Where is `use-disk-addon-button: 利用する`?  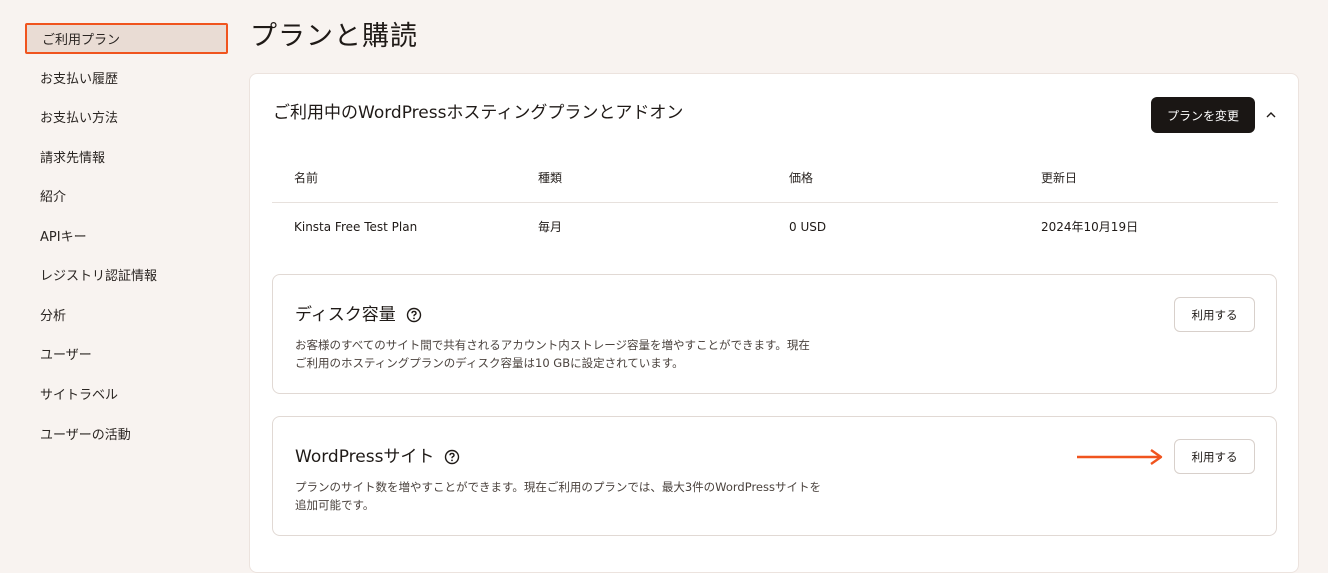
use-disk-addon-button: 利用する is located at coordinates (1214, 314).